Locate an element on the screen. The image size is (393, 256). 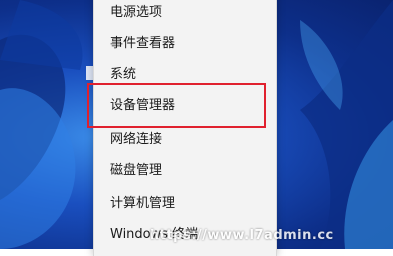
menu-item-disk-management: 磁盘管理 is located at coordinates (136, 171).